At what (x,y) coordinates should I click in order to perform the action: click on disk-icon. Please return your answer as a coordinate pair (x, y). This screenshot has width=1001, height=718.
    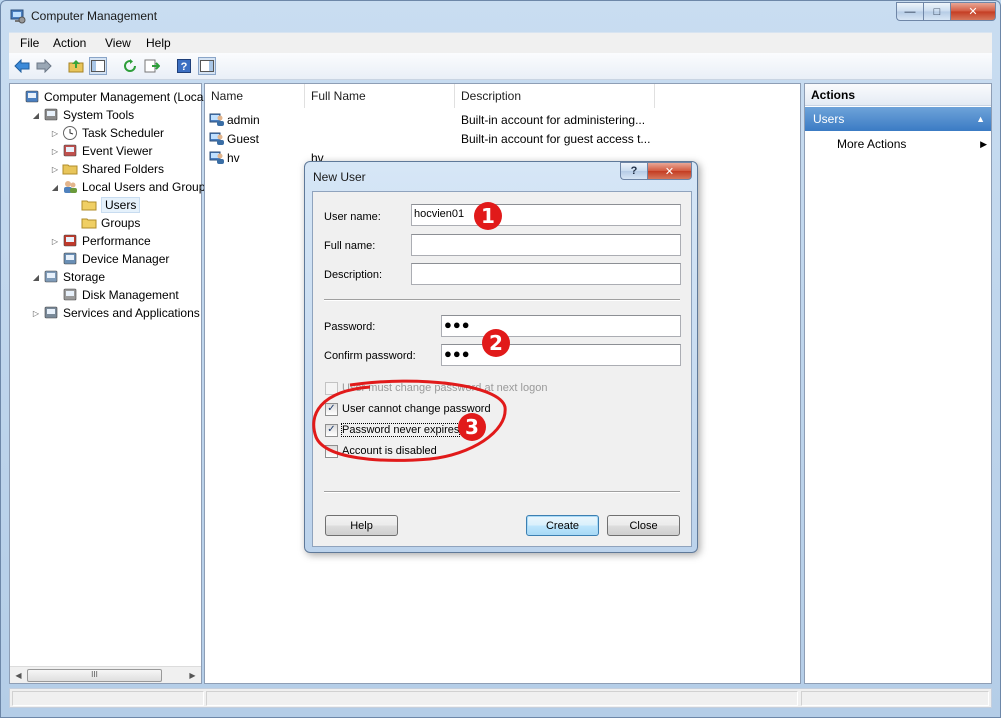
    Looking at the image, I should click on (70, 295).